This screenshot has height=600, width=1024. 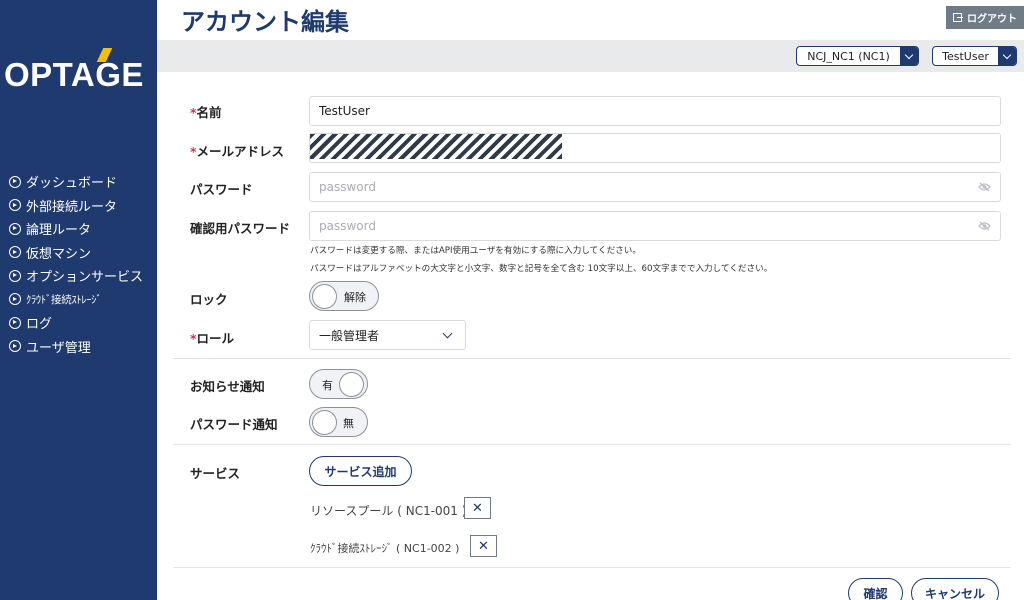 What do you see at coordinates (992, 19) in the screenshot?
I see `logout-label: ログアウト` at bounding box center [992, 19].